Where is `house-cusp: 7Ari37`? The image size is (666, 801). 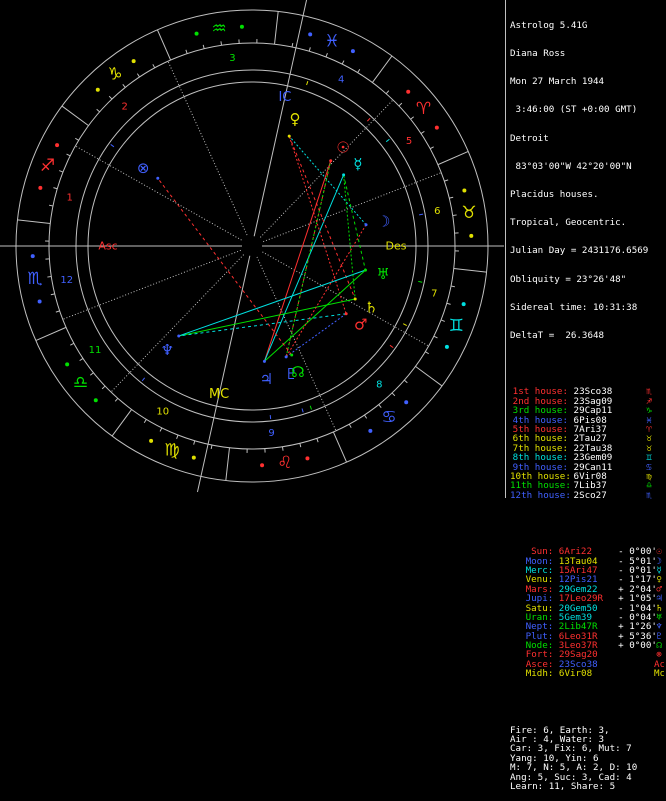 house-cusp: 7Ari37 is located at coordinates (606, 429).